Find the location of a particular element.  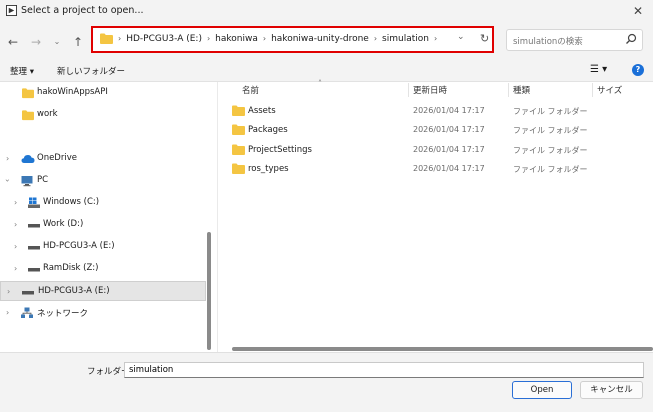

folder-name-input is located at coordinates (384, 370).